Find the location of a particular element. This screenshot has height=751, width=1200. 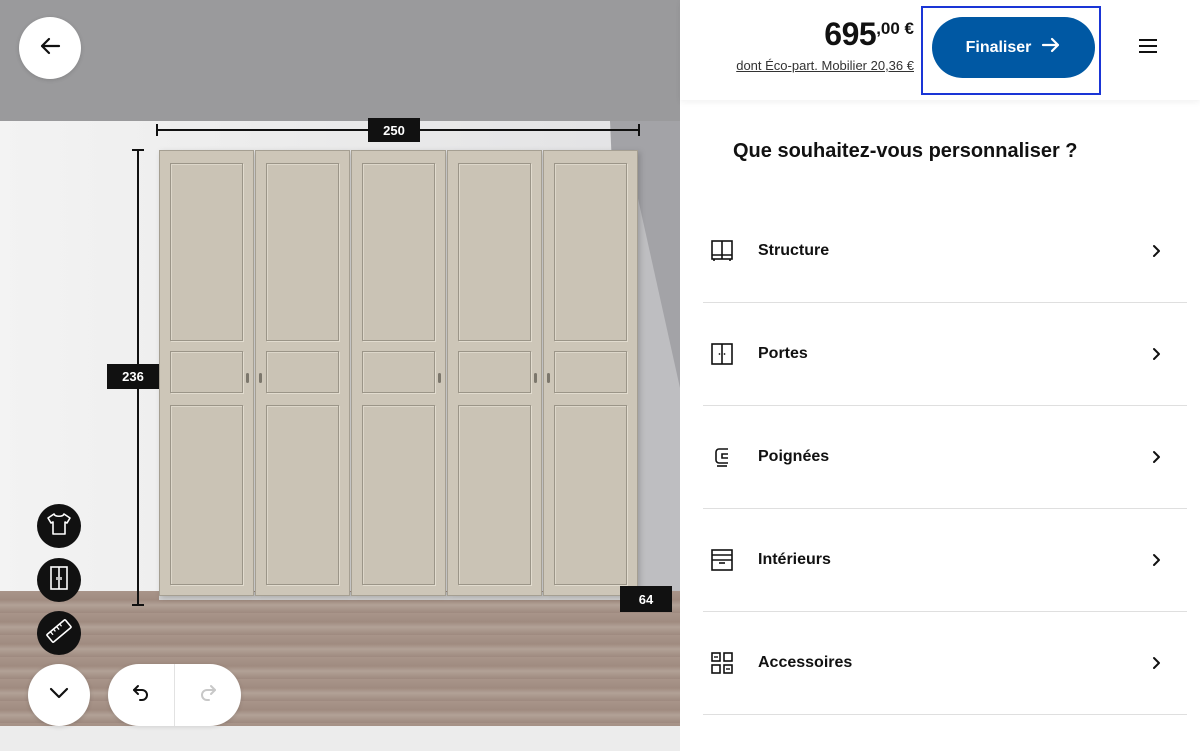

price-integer: 695 is located at coordinates (850, 34).